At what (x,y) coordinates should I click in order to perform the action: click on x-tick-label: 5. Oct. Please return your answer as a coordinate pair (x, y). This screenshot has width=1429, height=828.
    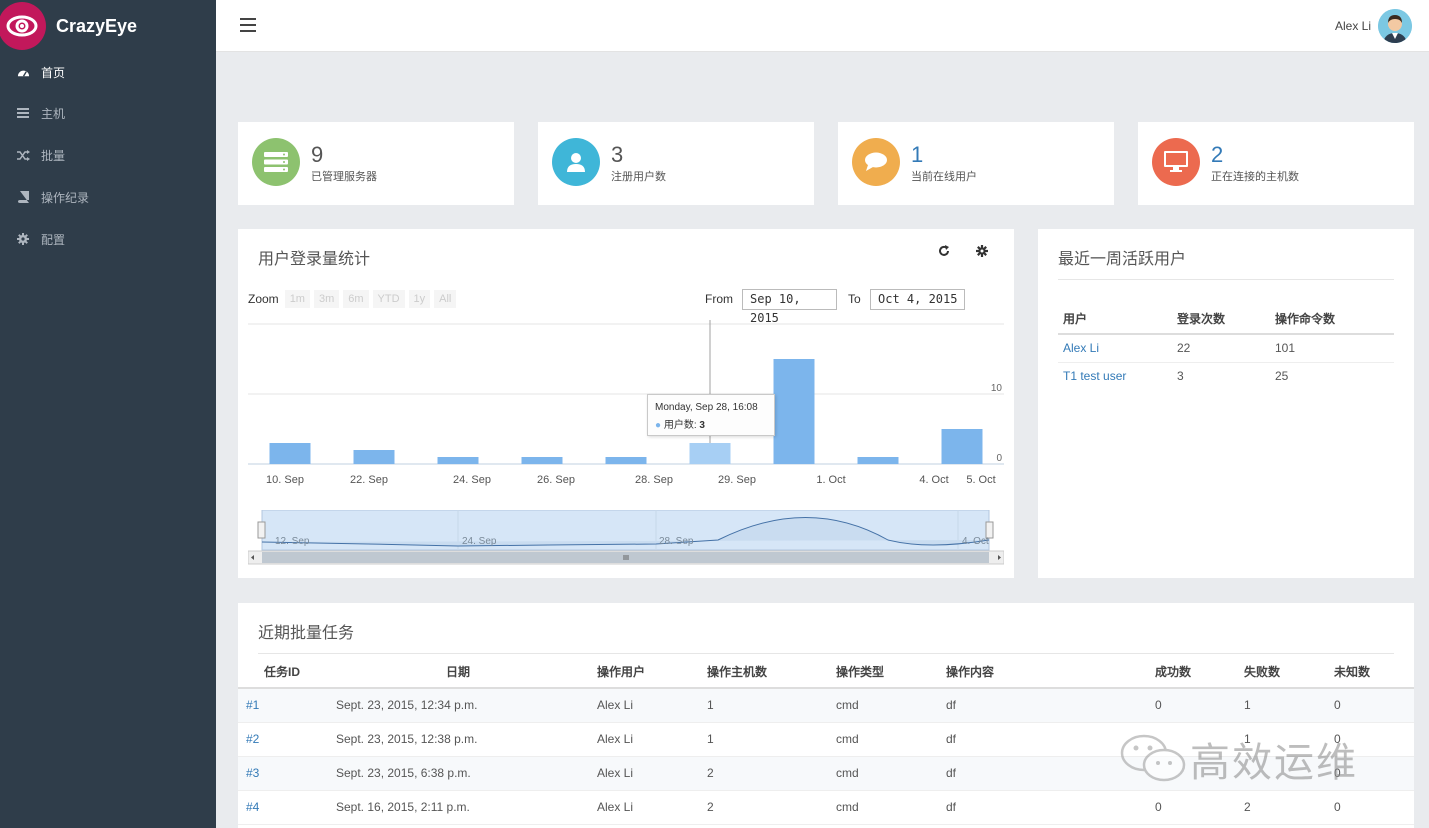
    Looking at the image, I should click on (980, 480).